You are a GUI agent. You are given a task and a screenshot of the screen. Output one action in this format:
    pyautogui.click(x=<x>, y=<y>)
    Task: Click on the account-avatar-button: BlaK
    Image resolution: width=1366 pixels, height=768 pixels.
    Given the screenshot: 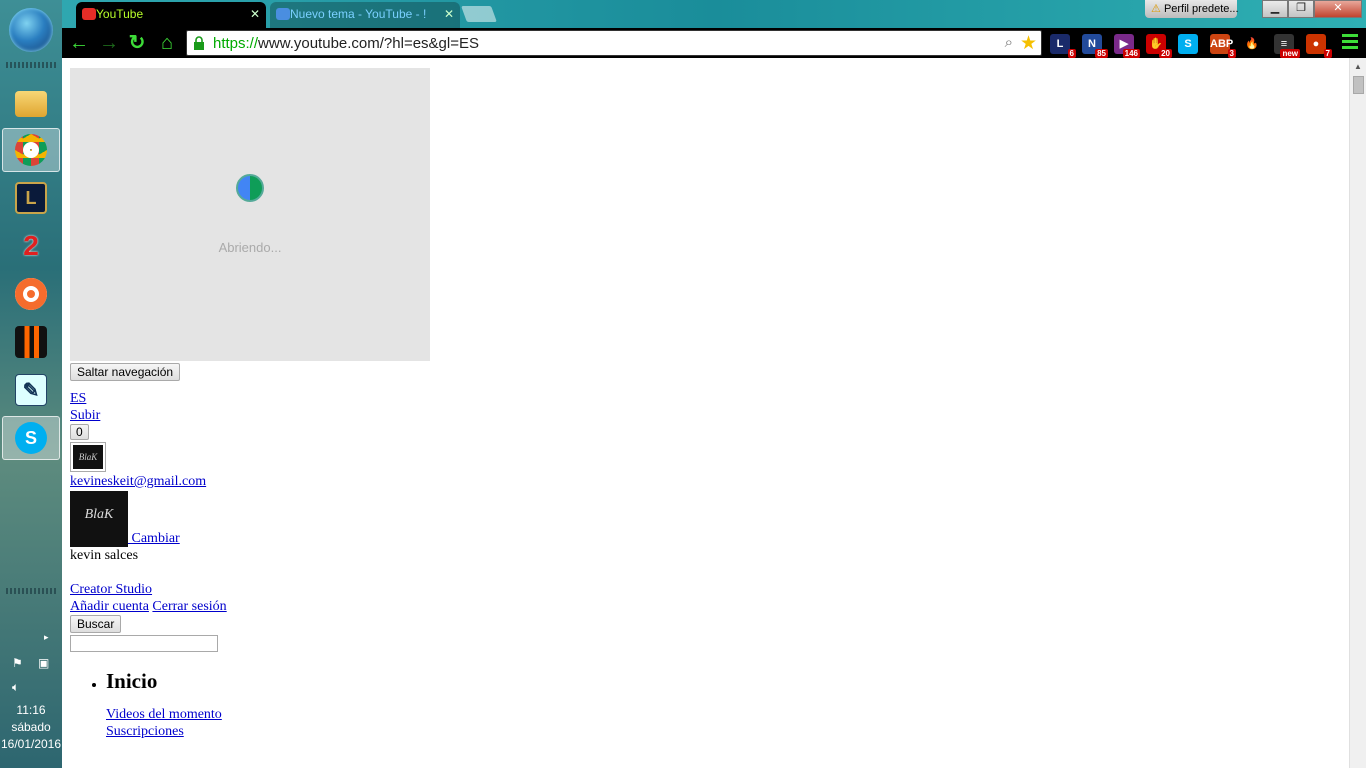 What is the action you would take?
    pyautogui.click(x=88, y=457)
    